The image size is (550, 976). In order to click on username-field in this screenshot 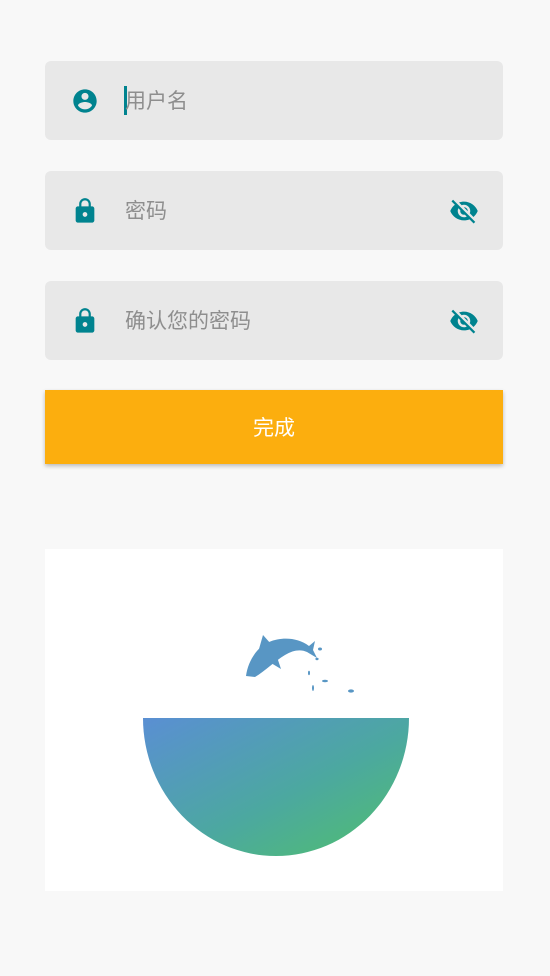, I will do `click(274, 100)`.